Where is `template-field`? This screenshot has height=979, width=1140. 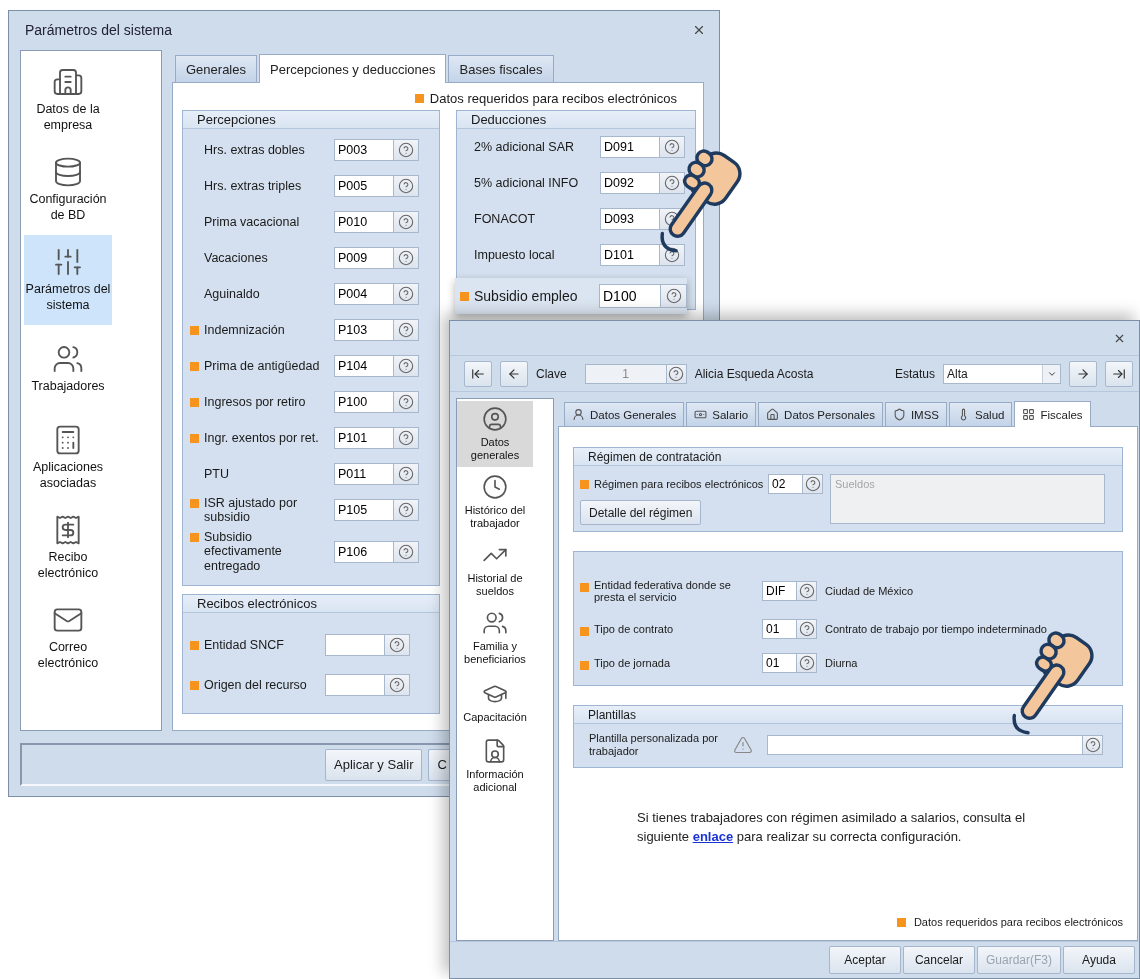
template-field is located at coordinates (925, 745).